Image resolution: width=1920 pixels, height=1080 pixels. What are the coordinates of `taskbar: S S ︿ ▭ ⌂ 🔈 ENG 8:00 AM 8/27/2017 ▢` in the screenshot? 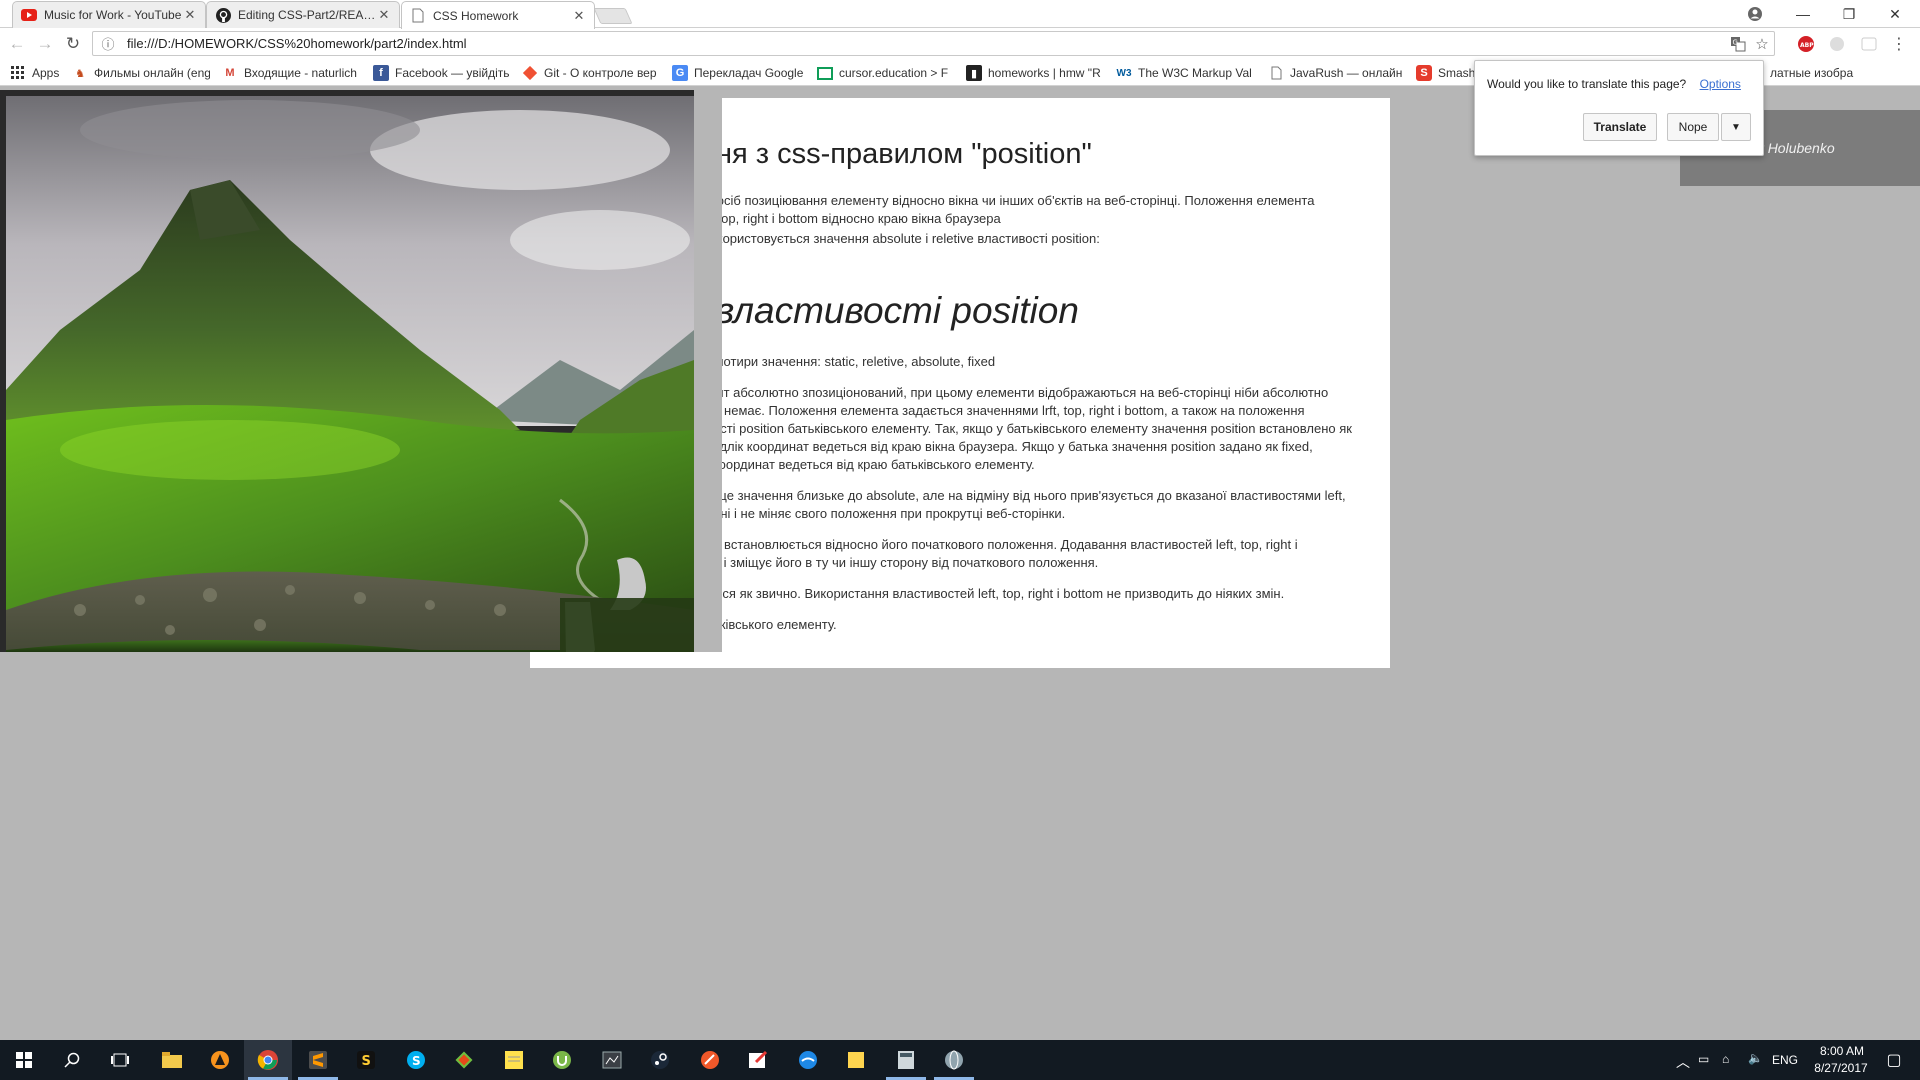 It's located at (960, 1060).